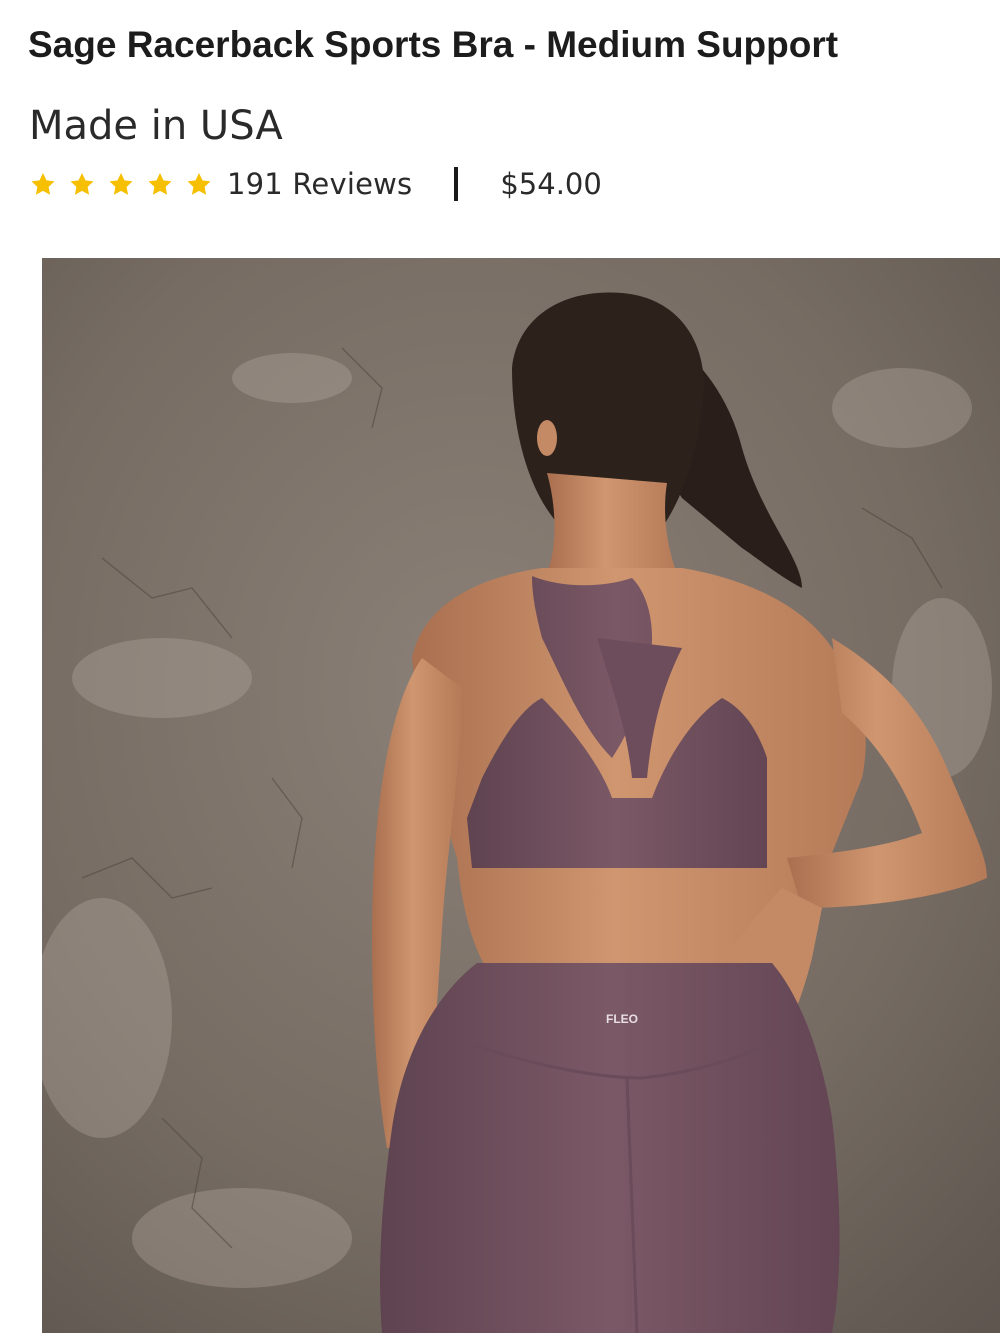 This screenshot has height=1333, width=1000. Describe the element at coordinates (547, 438) in the screenshot. I see `ear` at that location.